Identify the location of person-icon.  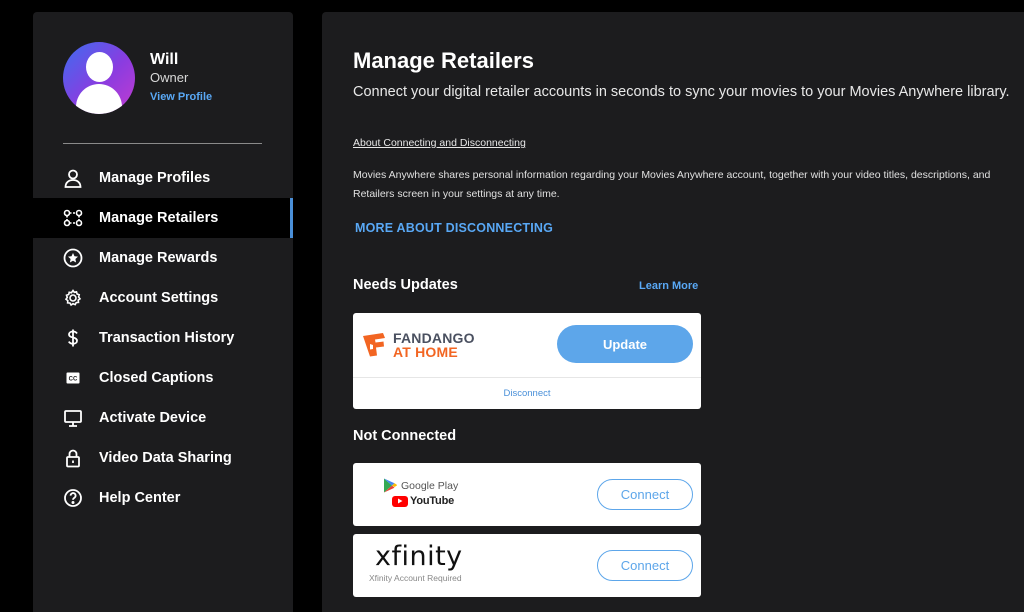
(73, 178).